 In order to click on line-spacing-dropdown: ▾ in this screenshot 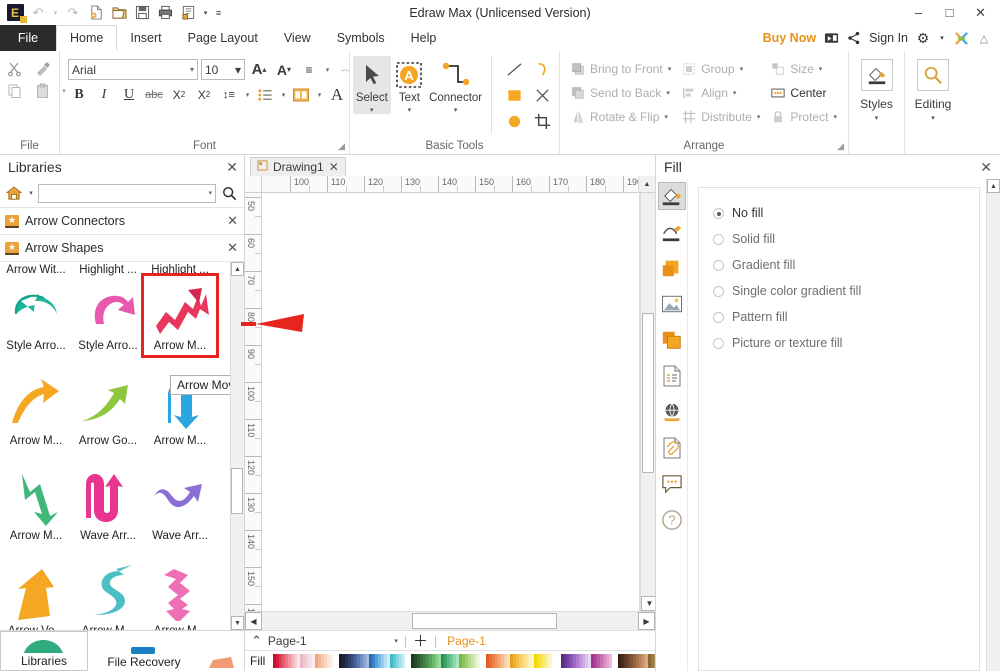, I will do `click(247, 94)`.